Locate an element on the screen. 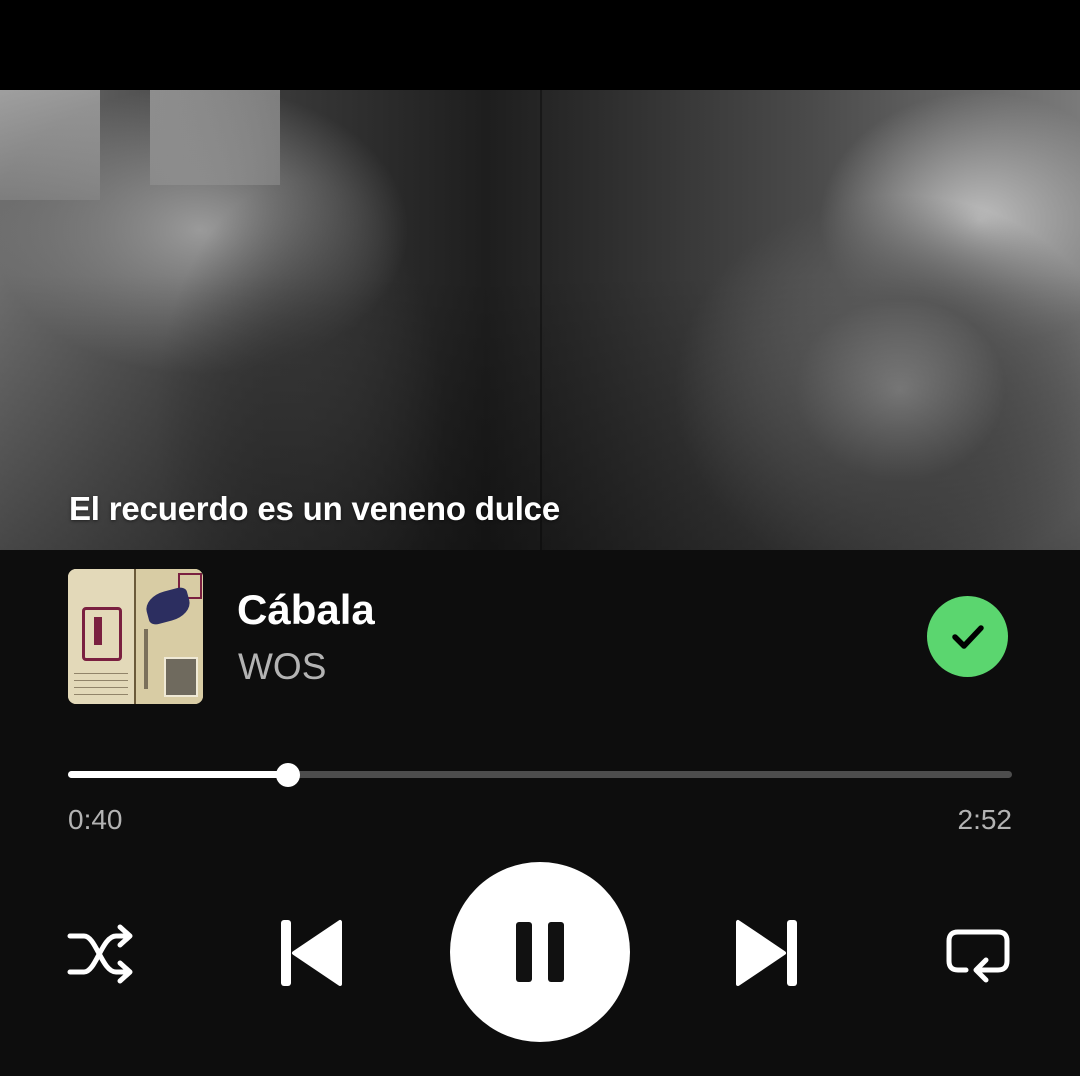 The width and height of the screenshot is (1080, 1076). skip-previous-icon is located at coordinates (311, 953).